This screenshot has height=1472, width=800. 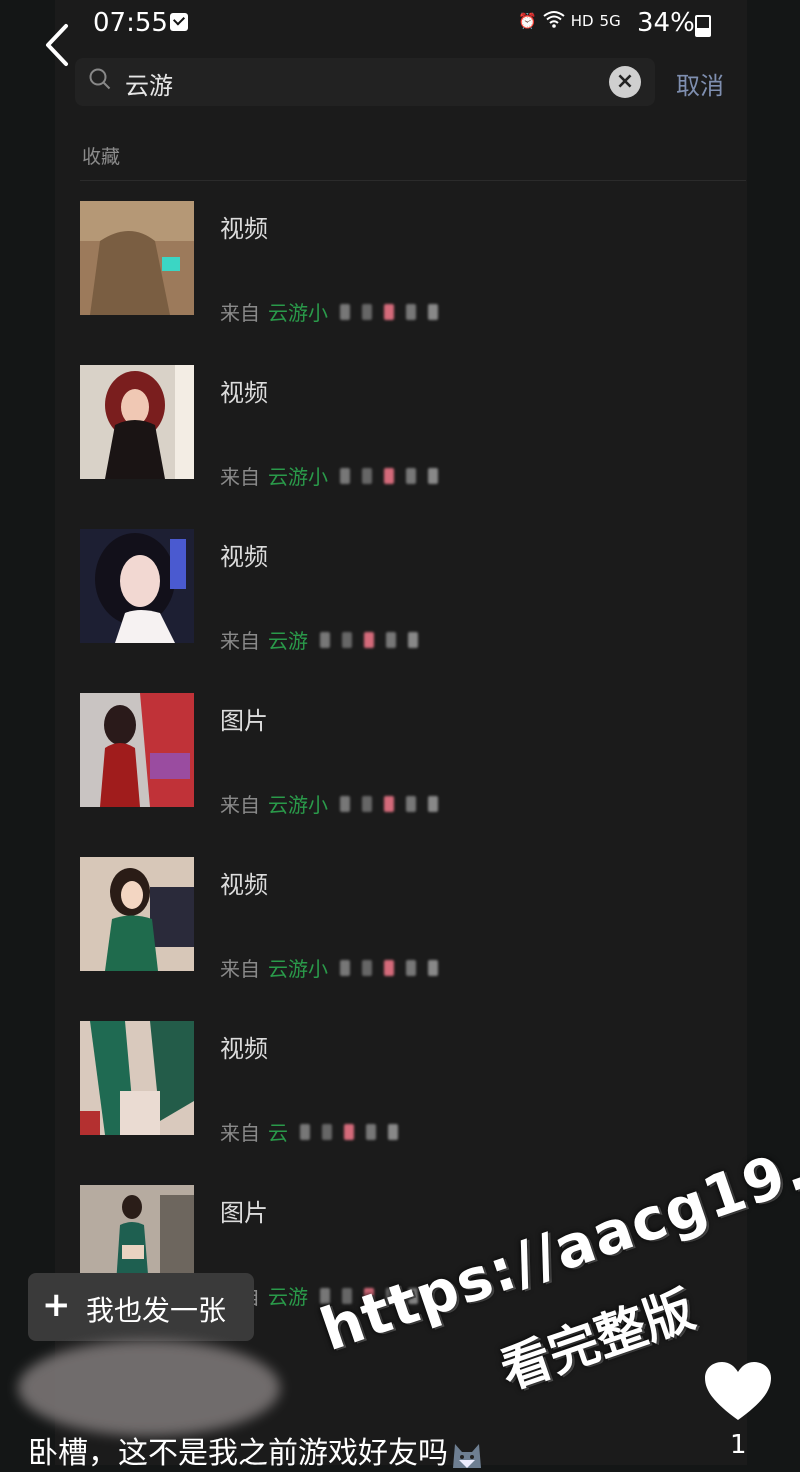 I want to click on divider, so click(x=413, y=180).